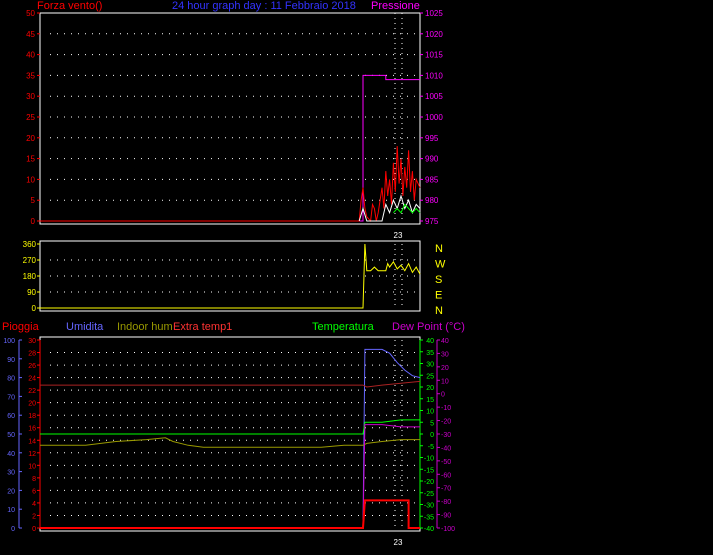 This screenshot has height=555, width=713. I want to click on temp-tick-label: 25, so click(430, 376).